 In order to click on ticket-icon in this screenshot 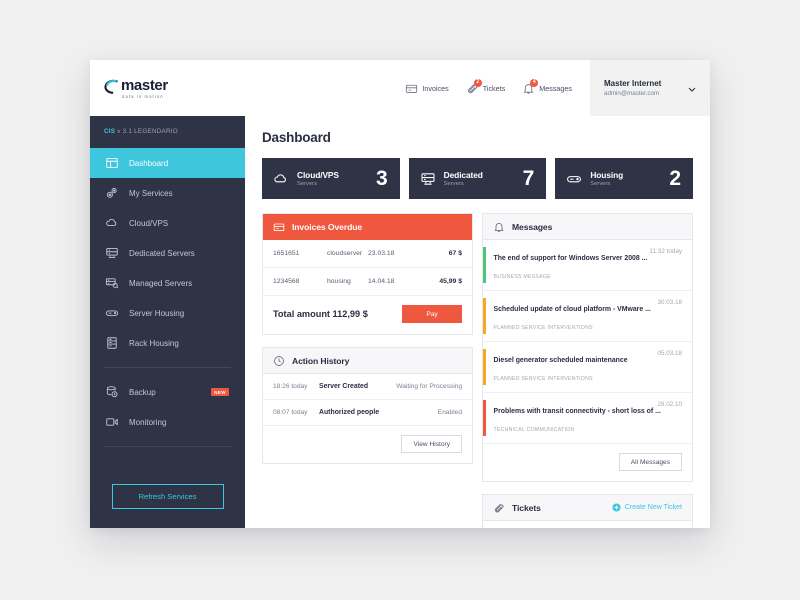, I will do `click(499, 508)`.